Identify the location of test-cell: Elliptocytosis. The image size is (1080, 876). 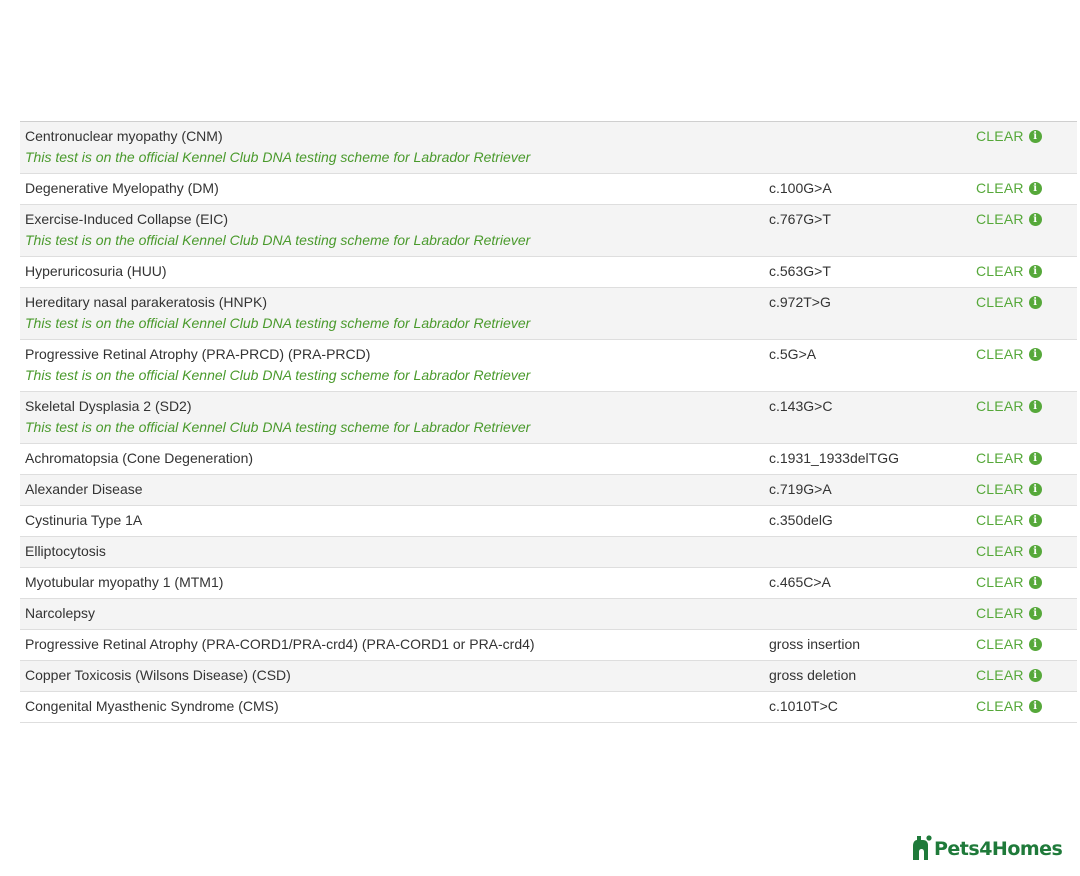
(392, 552).